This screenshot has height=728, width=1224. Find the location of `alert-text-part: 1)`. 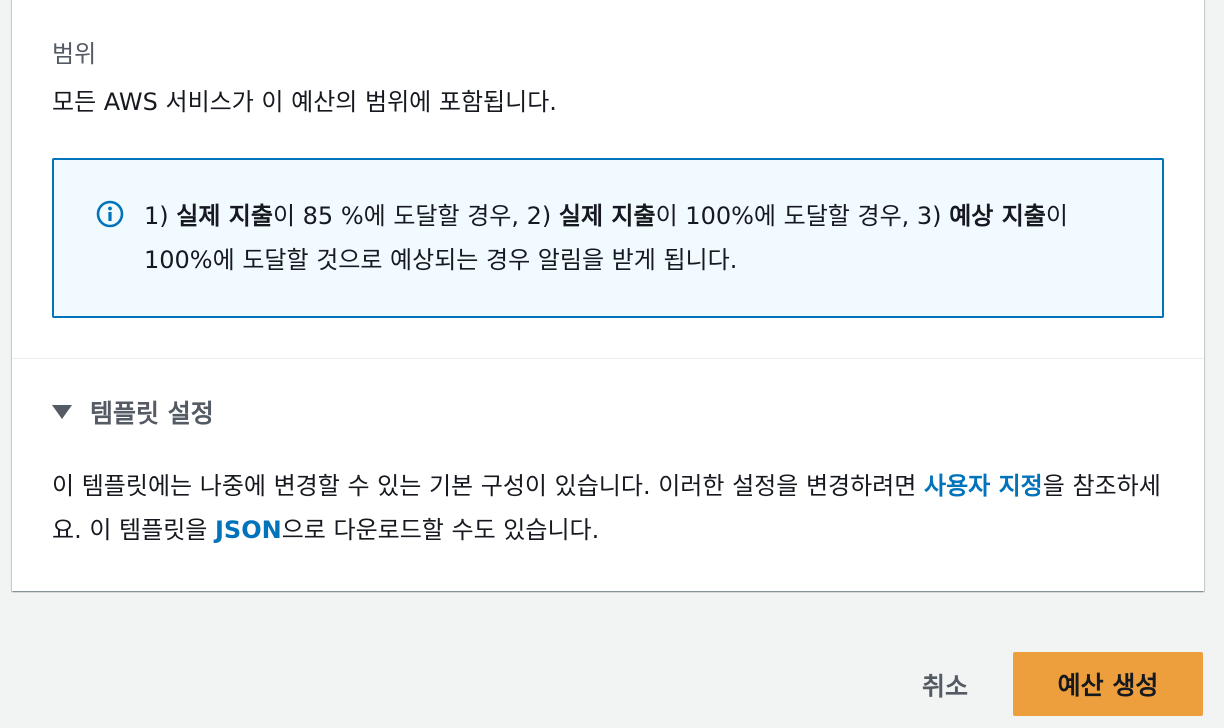

alert-text-part: 1) is located at coordinates (160, 216).